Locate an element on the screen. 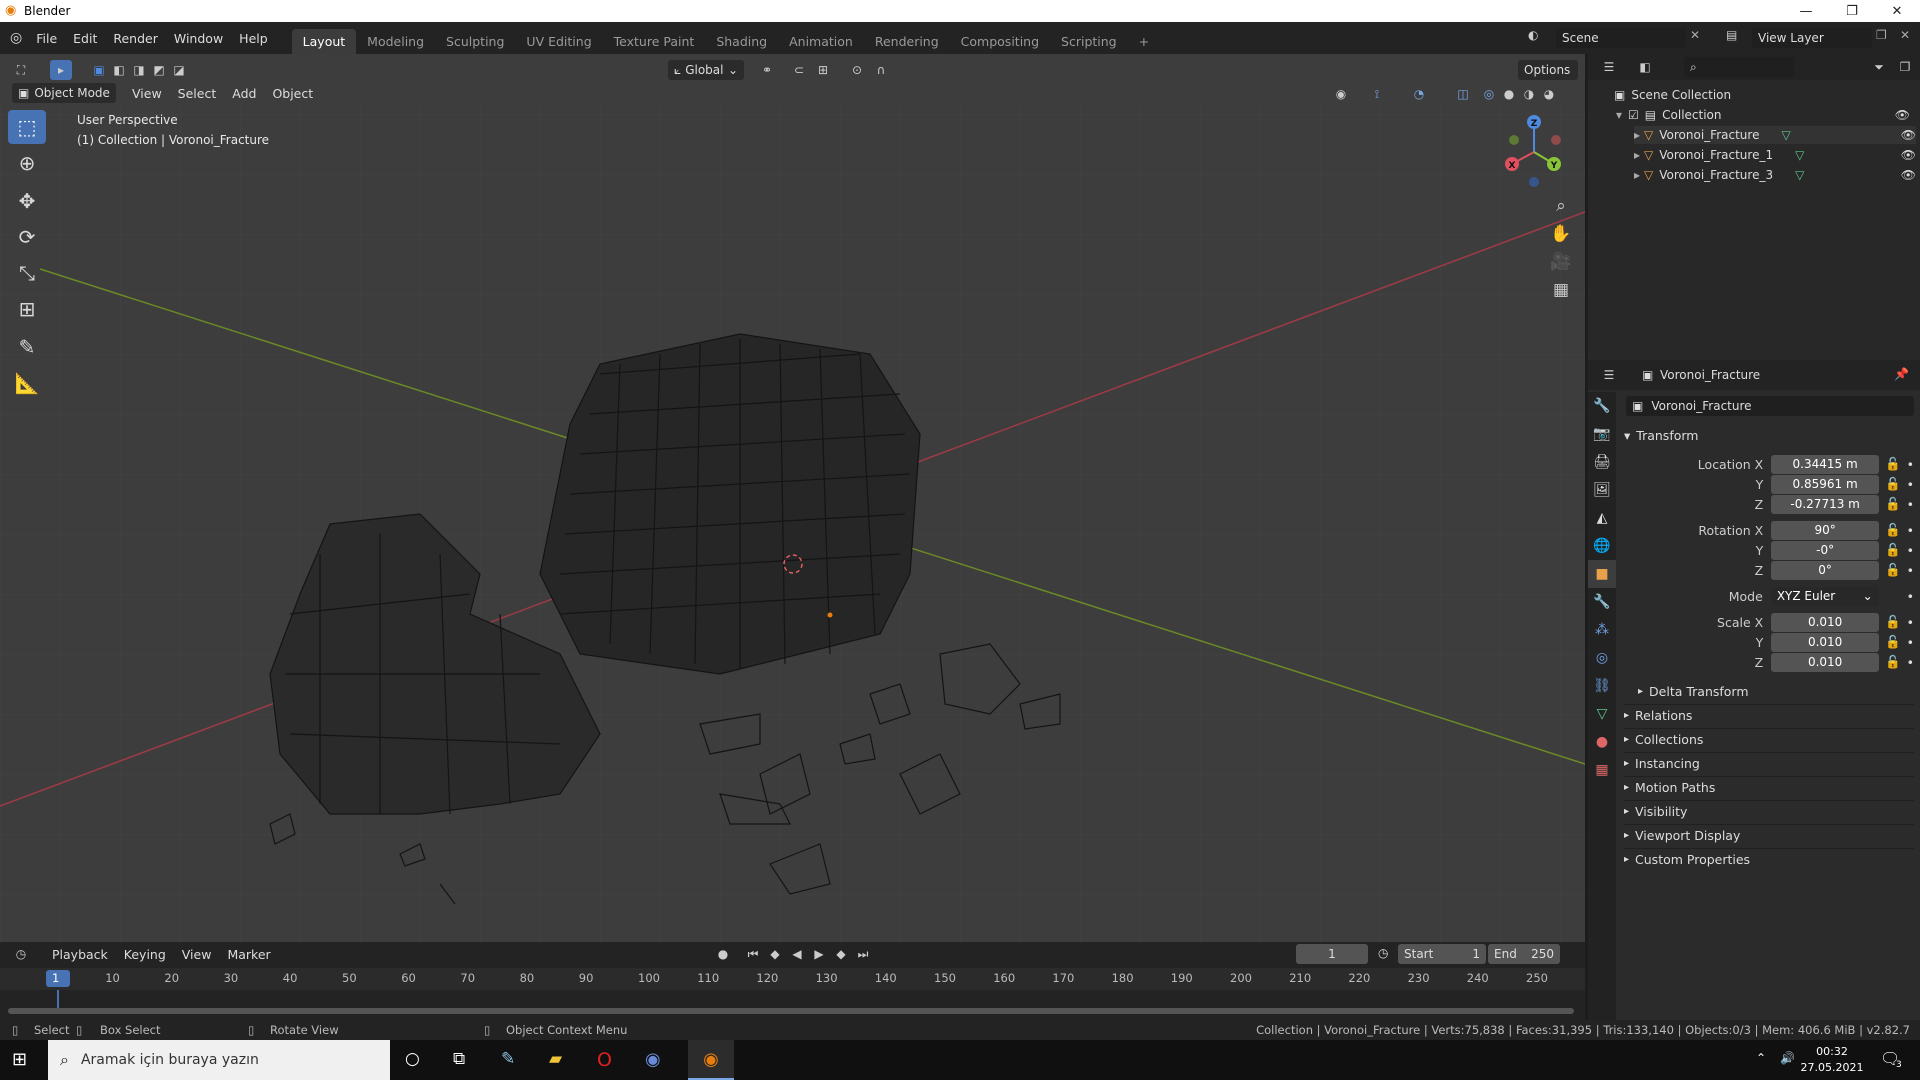 This screenshot has height=1080, width=1920. expand-arrow-icon: ▾ is located at coordinates (1619, 115).